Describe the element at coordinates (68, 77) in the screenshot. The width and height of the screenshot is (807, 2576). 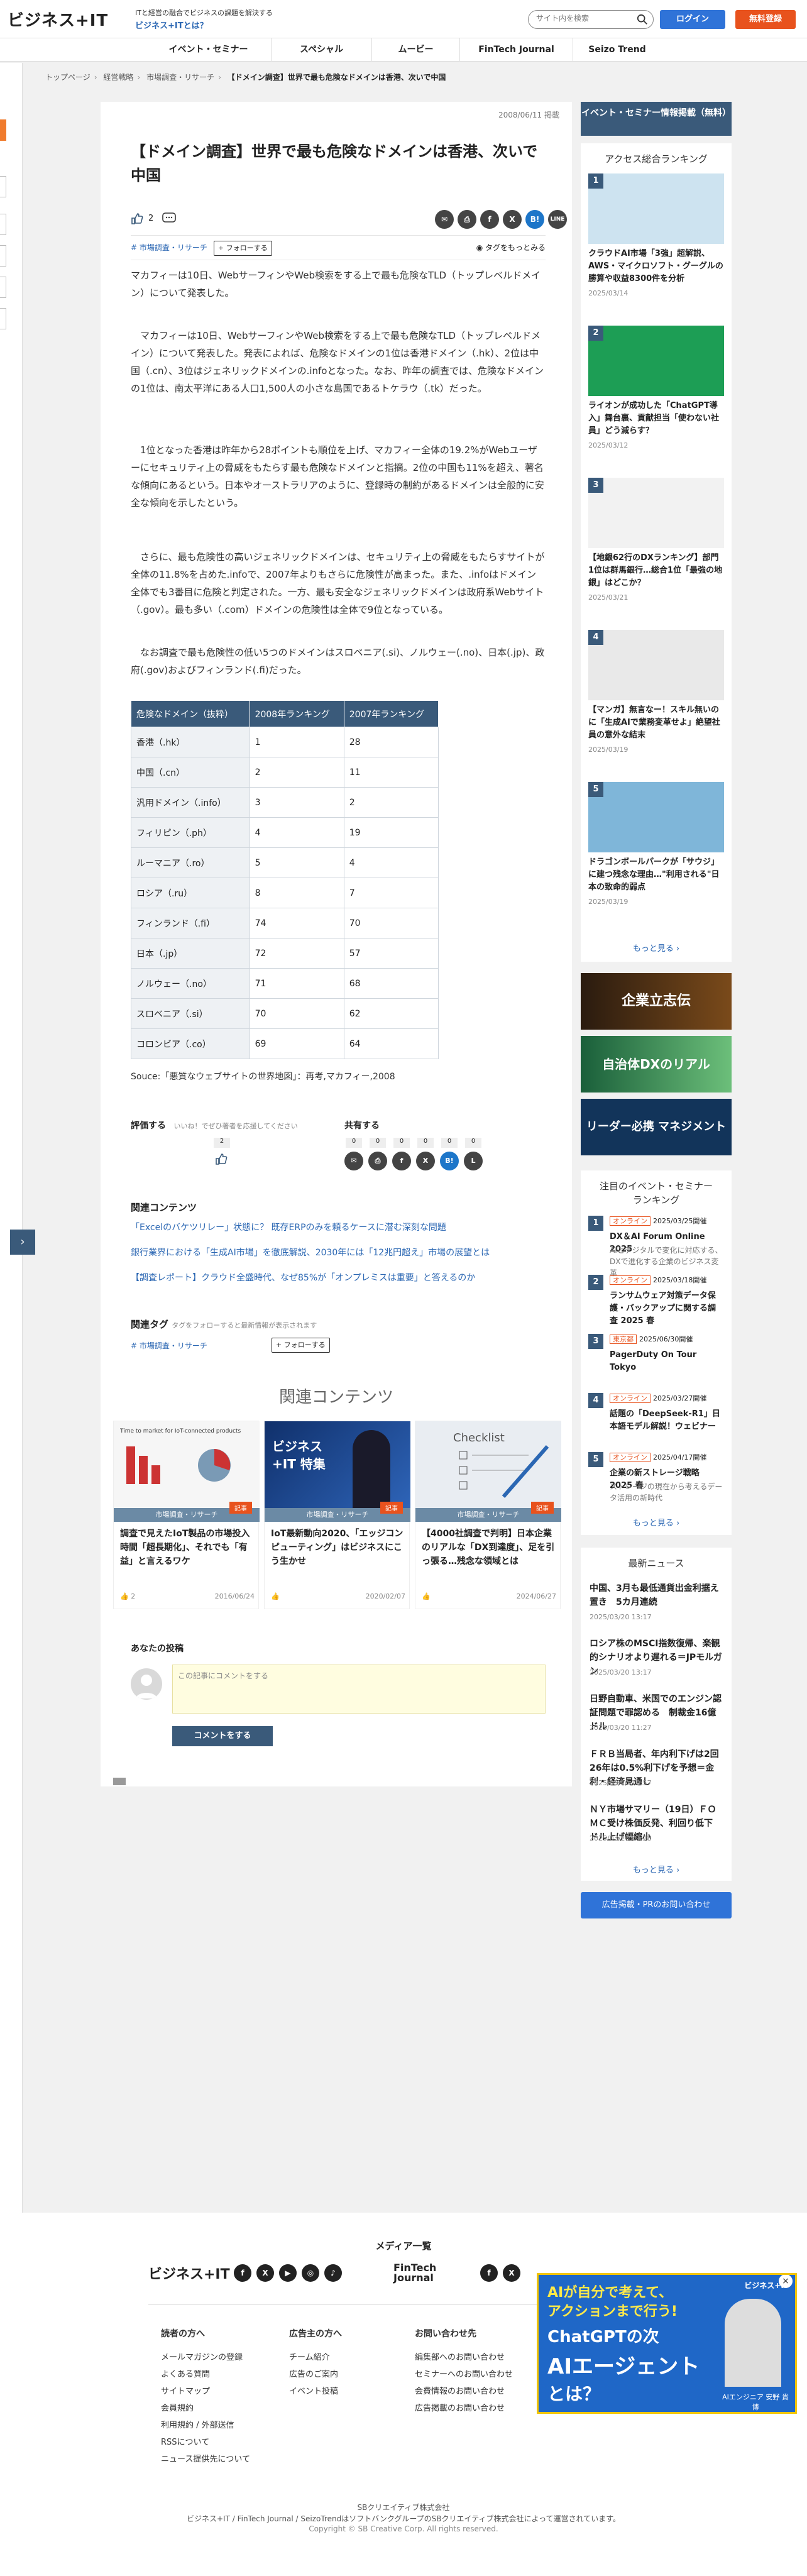
I see `breadcrumb-top: トップページ` at that location.